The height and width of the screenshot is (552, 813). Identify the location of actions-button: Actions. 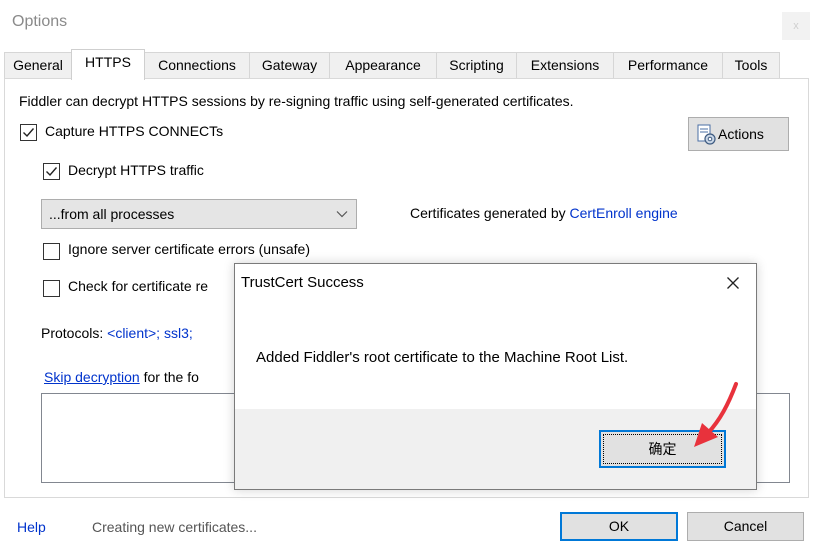
(738, 134).